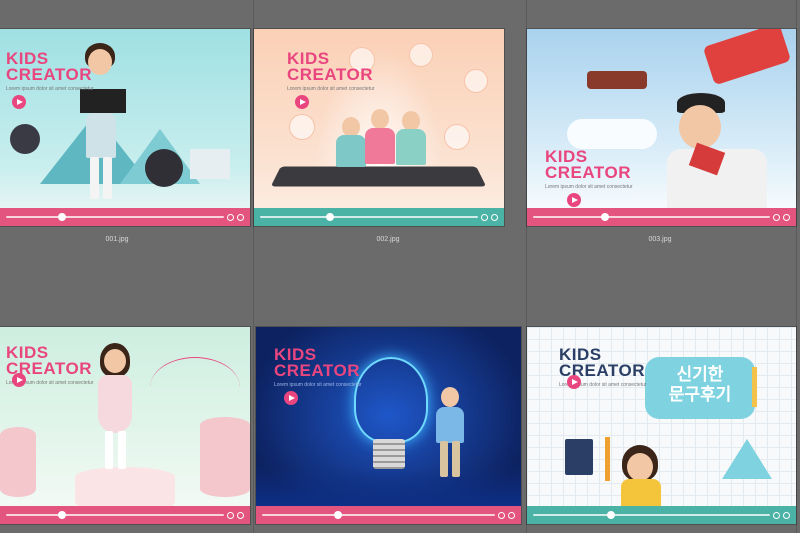 This screenshot has width=800, height=533. I want to click on film-reel-icon, so click(164, 168).